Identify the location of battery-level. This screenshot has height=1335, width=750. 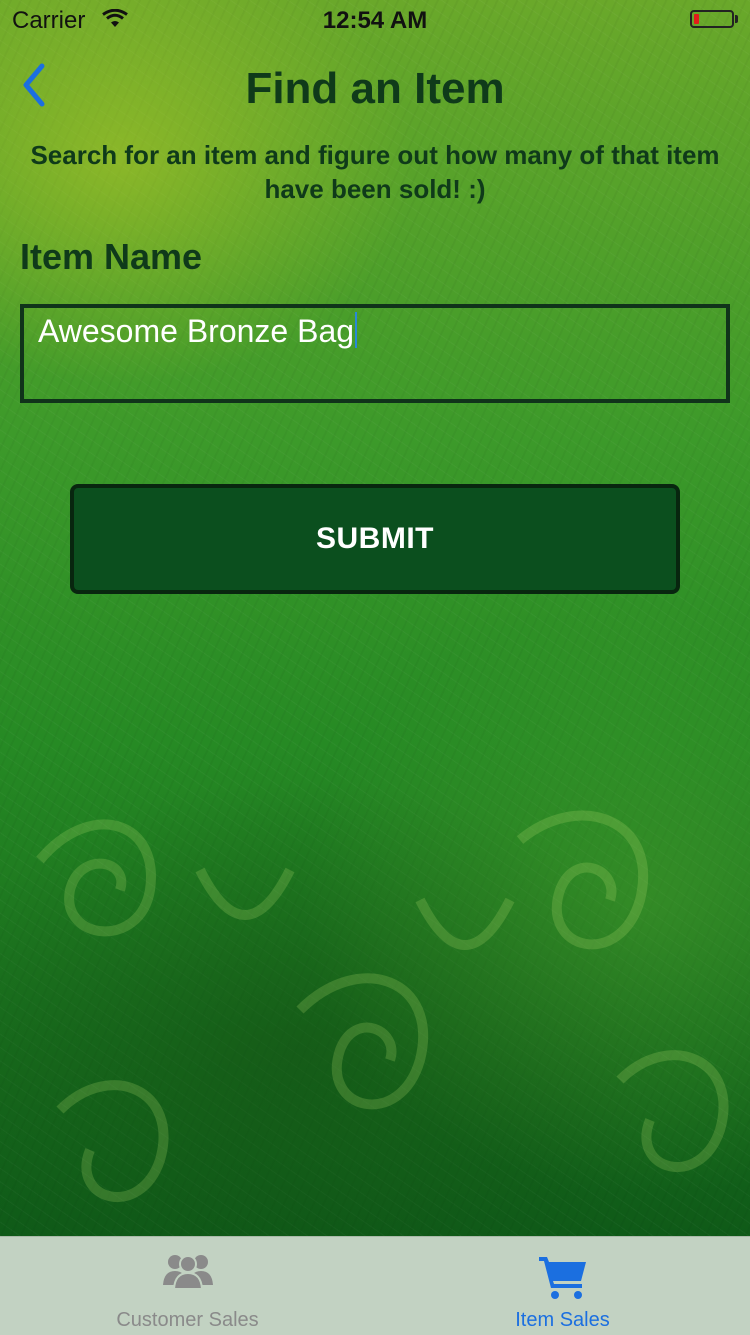
(696, 19).